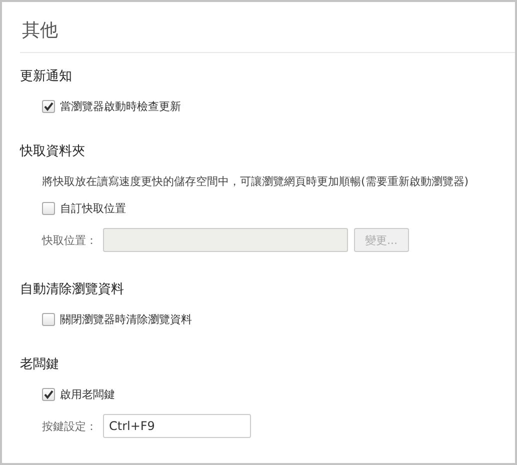 This screenshot has width=517, height=465. What do you see at coordinates (69, 426) in the screenshot?
I see `field-label: 按鍵設定：` at bounding box center [69, 426].